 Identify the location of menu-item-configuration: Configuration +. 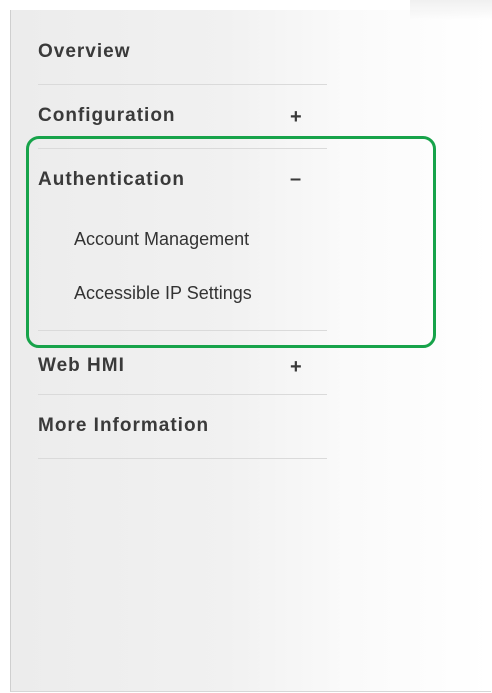
(182, 116).